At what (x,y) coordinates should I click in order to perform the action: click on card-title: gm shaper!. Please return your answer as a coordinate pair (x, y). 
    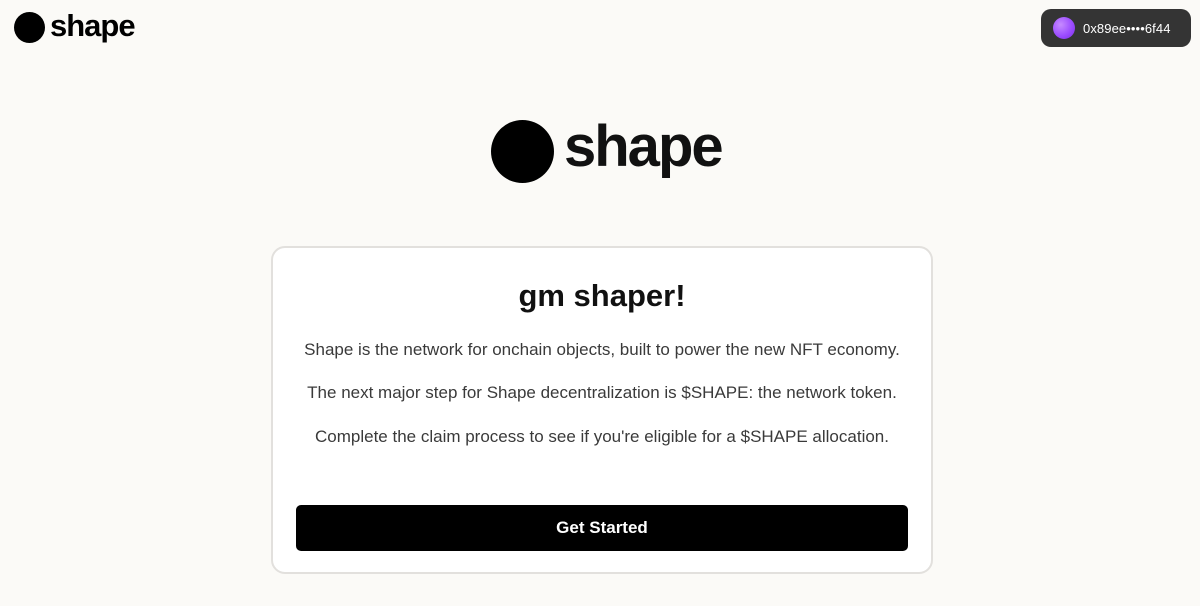
    Looking at the image, I should click on (602, 295).